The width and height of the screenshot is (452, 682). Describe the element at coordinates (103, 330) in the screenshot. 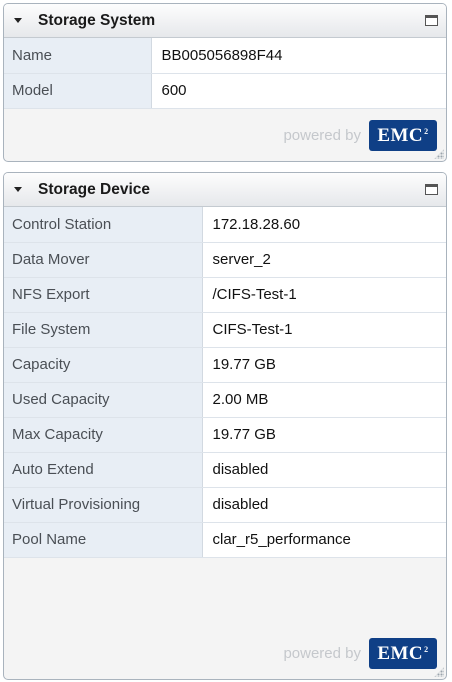

I see `property-label: File System` at that location.